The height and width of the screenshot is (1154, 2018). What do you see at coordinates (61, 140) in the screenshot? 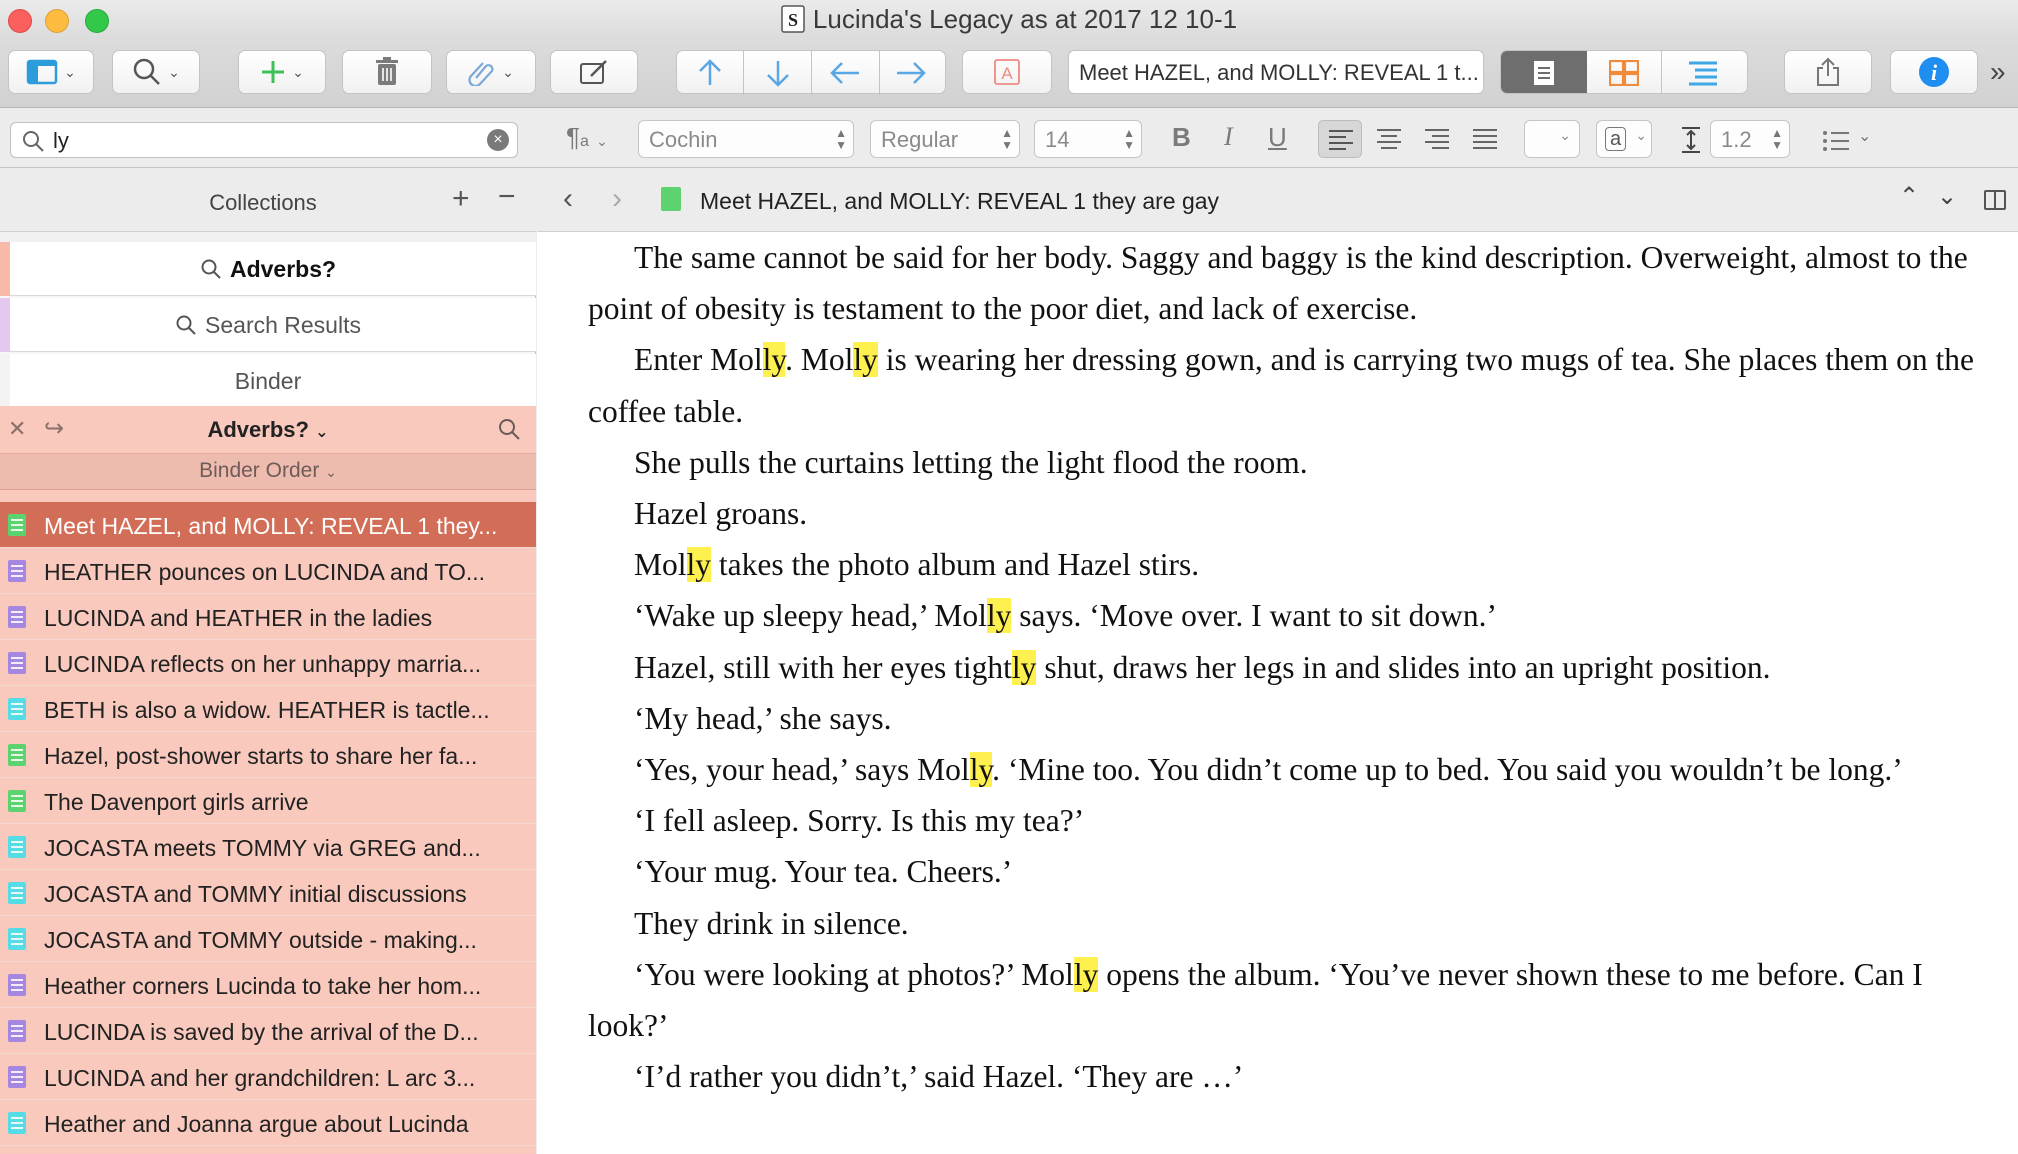
I see `search-value: ly` at bounding box center [61, 140].